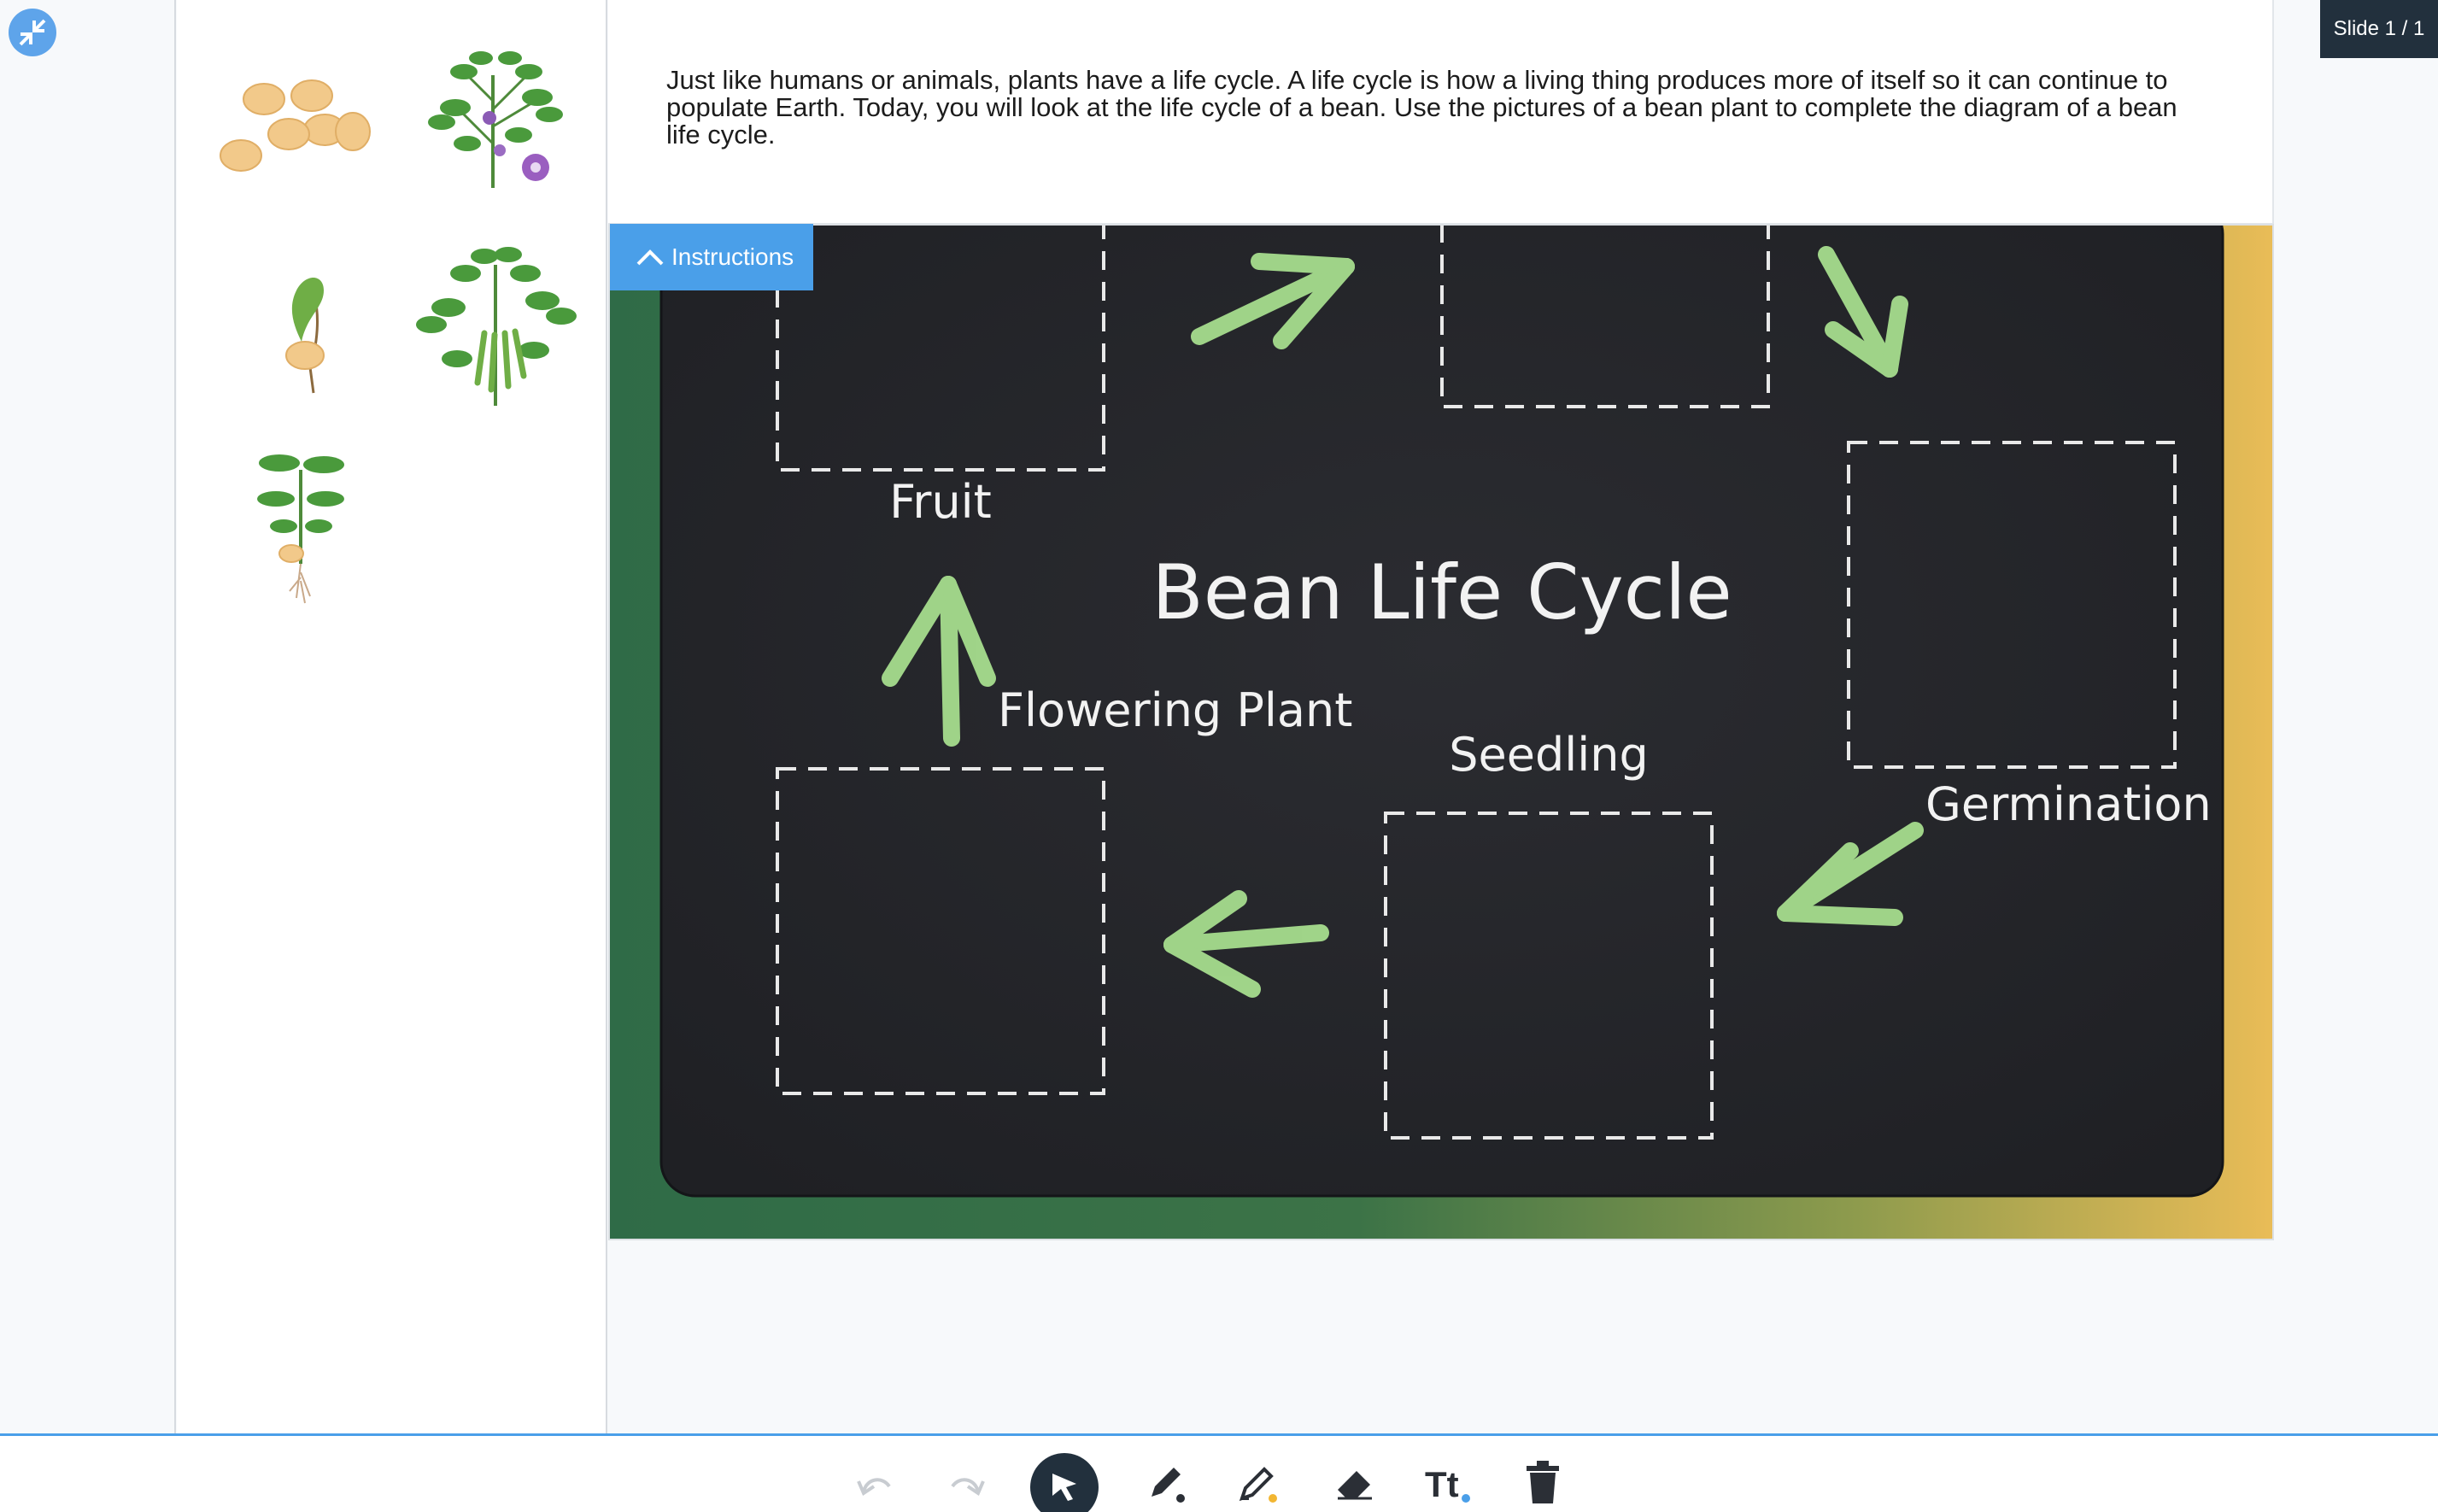 This screenshot has height=1512, width=2438. I want to click on highlighter-tool-button, so click(1257, 1481).